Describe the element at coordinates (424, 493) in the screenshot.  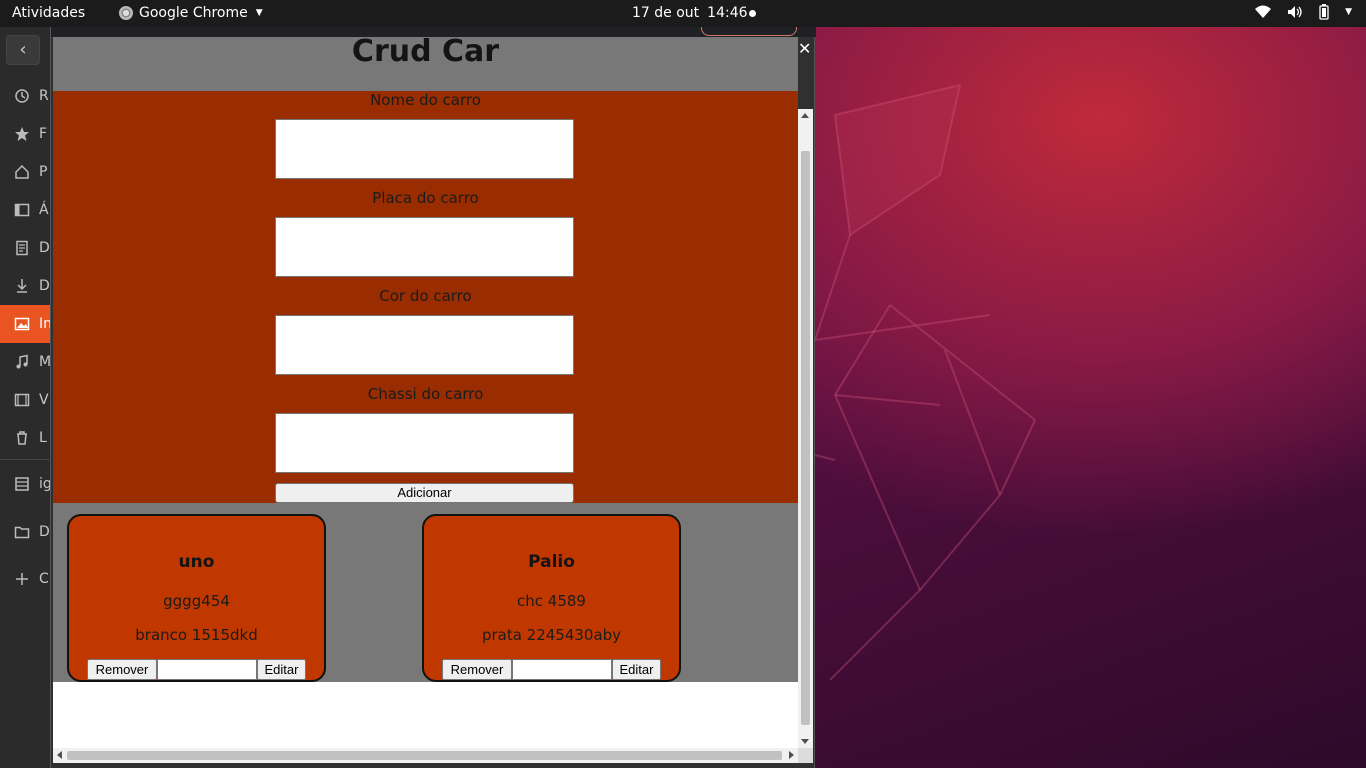
I see `add-button: Adicionar` at that location.